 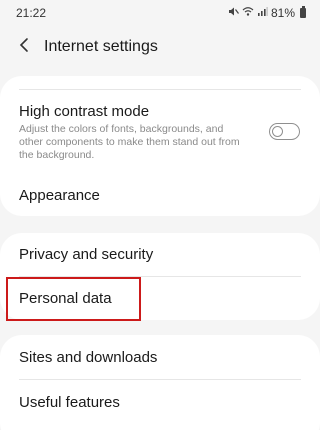 I want to click on back-button, so click(x=24, y=47).